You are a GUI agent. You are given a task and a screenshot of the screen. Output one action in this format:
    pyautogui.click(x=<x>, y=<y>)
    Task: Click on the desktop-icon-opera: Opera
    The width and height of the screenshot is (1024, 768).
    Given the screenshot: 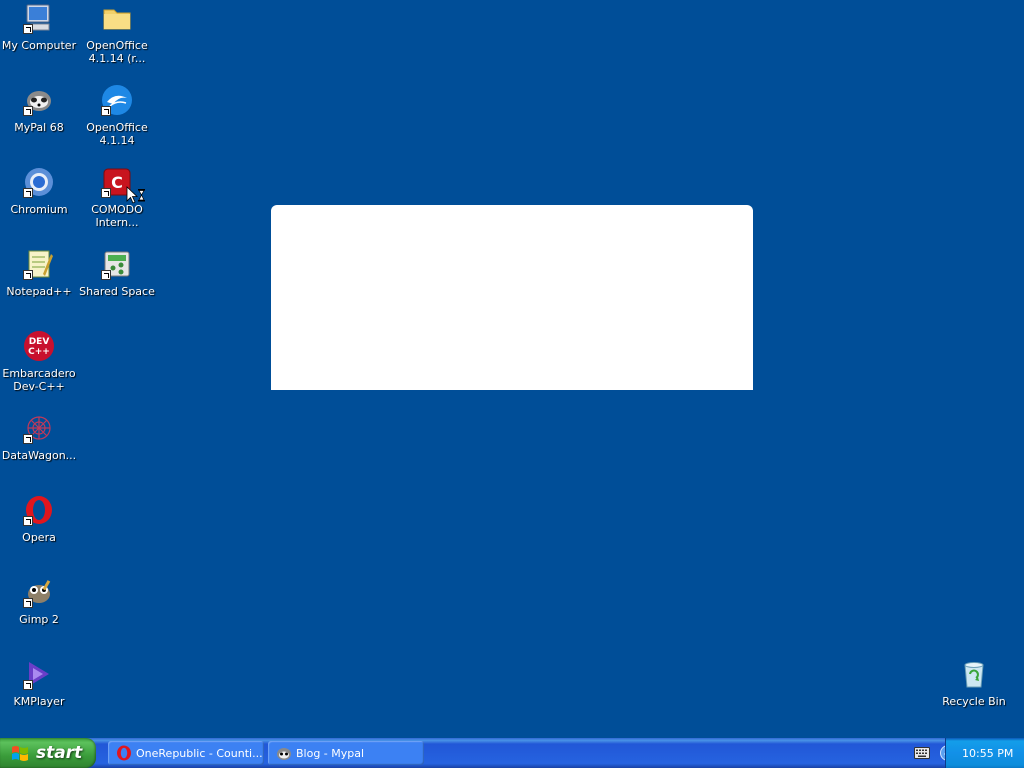 What is the action you would take?
    pyautogui.click(x=39, y=519)
    